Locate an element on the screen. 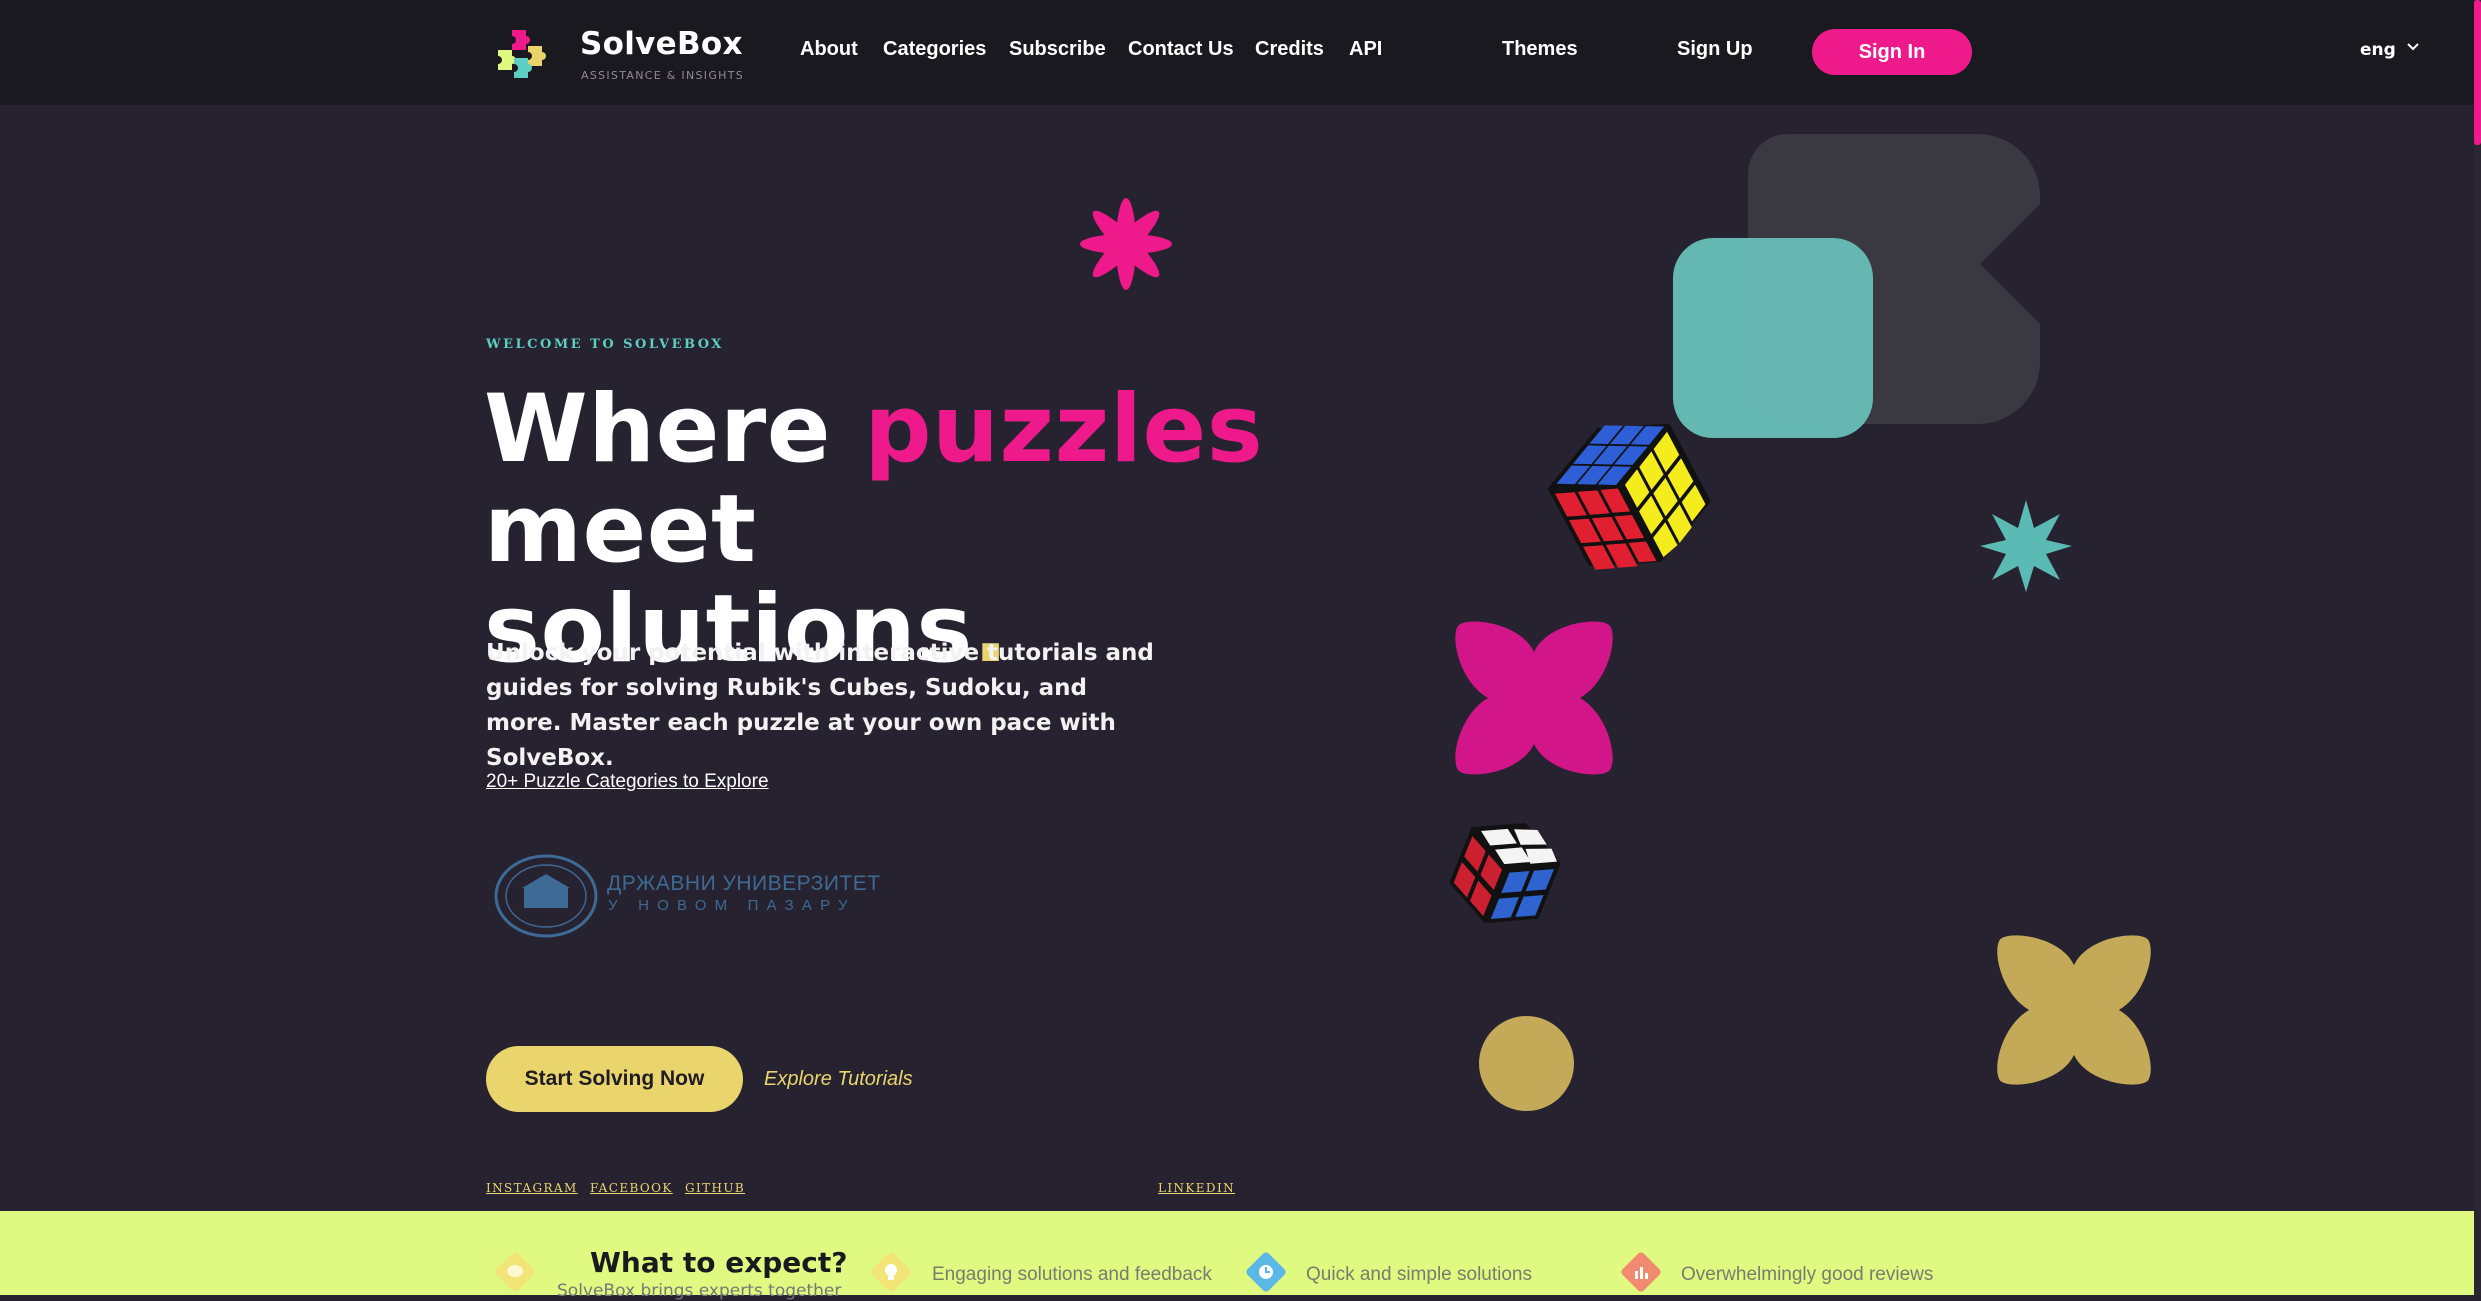 The height and width of the screenshot is (1301, 2481). nav-themes: Themes is located at coordinates (1540, 49).